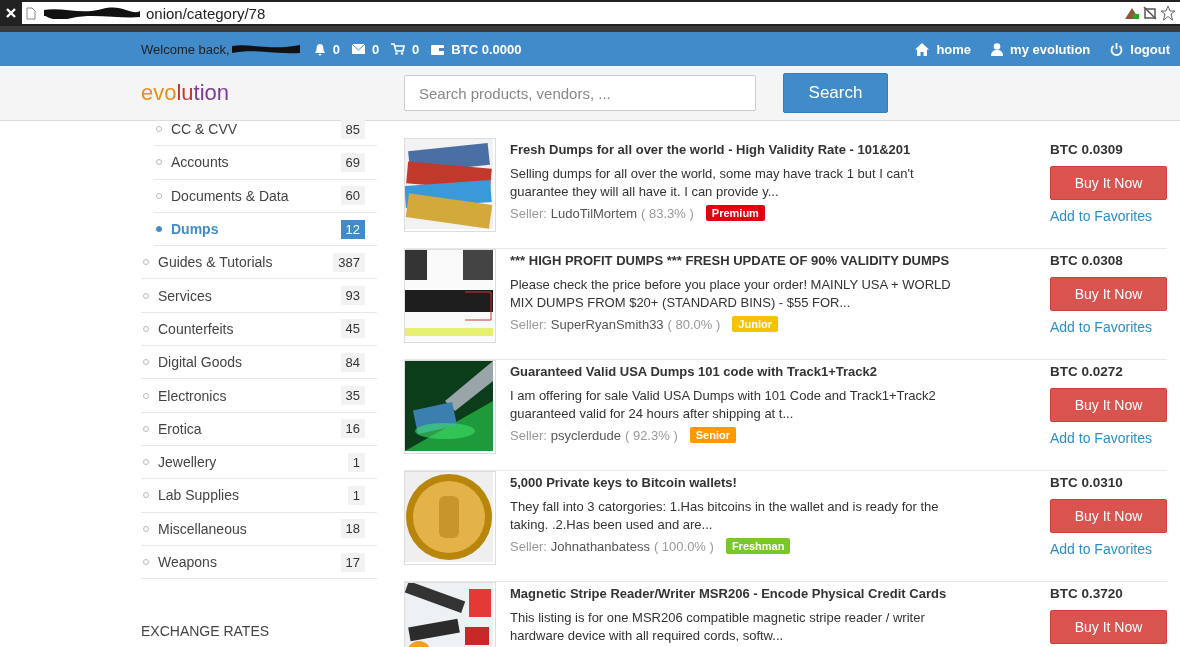 The image size is (1180, 647). What do you see at coordinates (585, 435) in the screenshot?
I see `seller-link: psyclerdude` at bounding box center [585, 435].